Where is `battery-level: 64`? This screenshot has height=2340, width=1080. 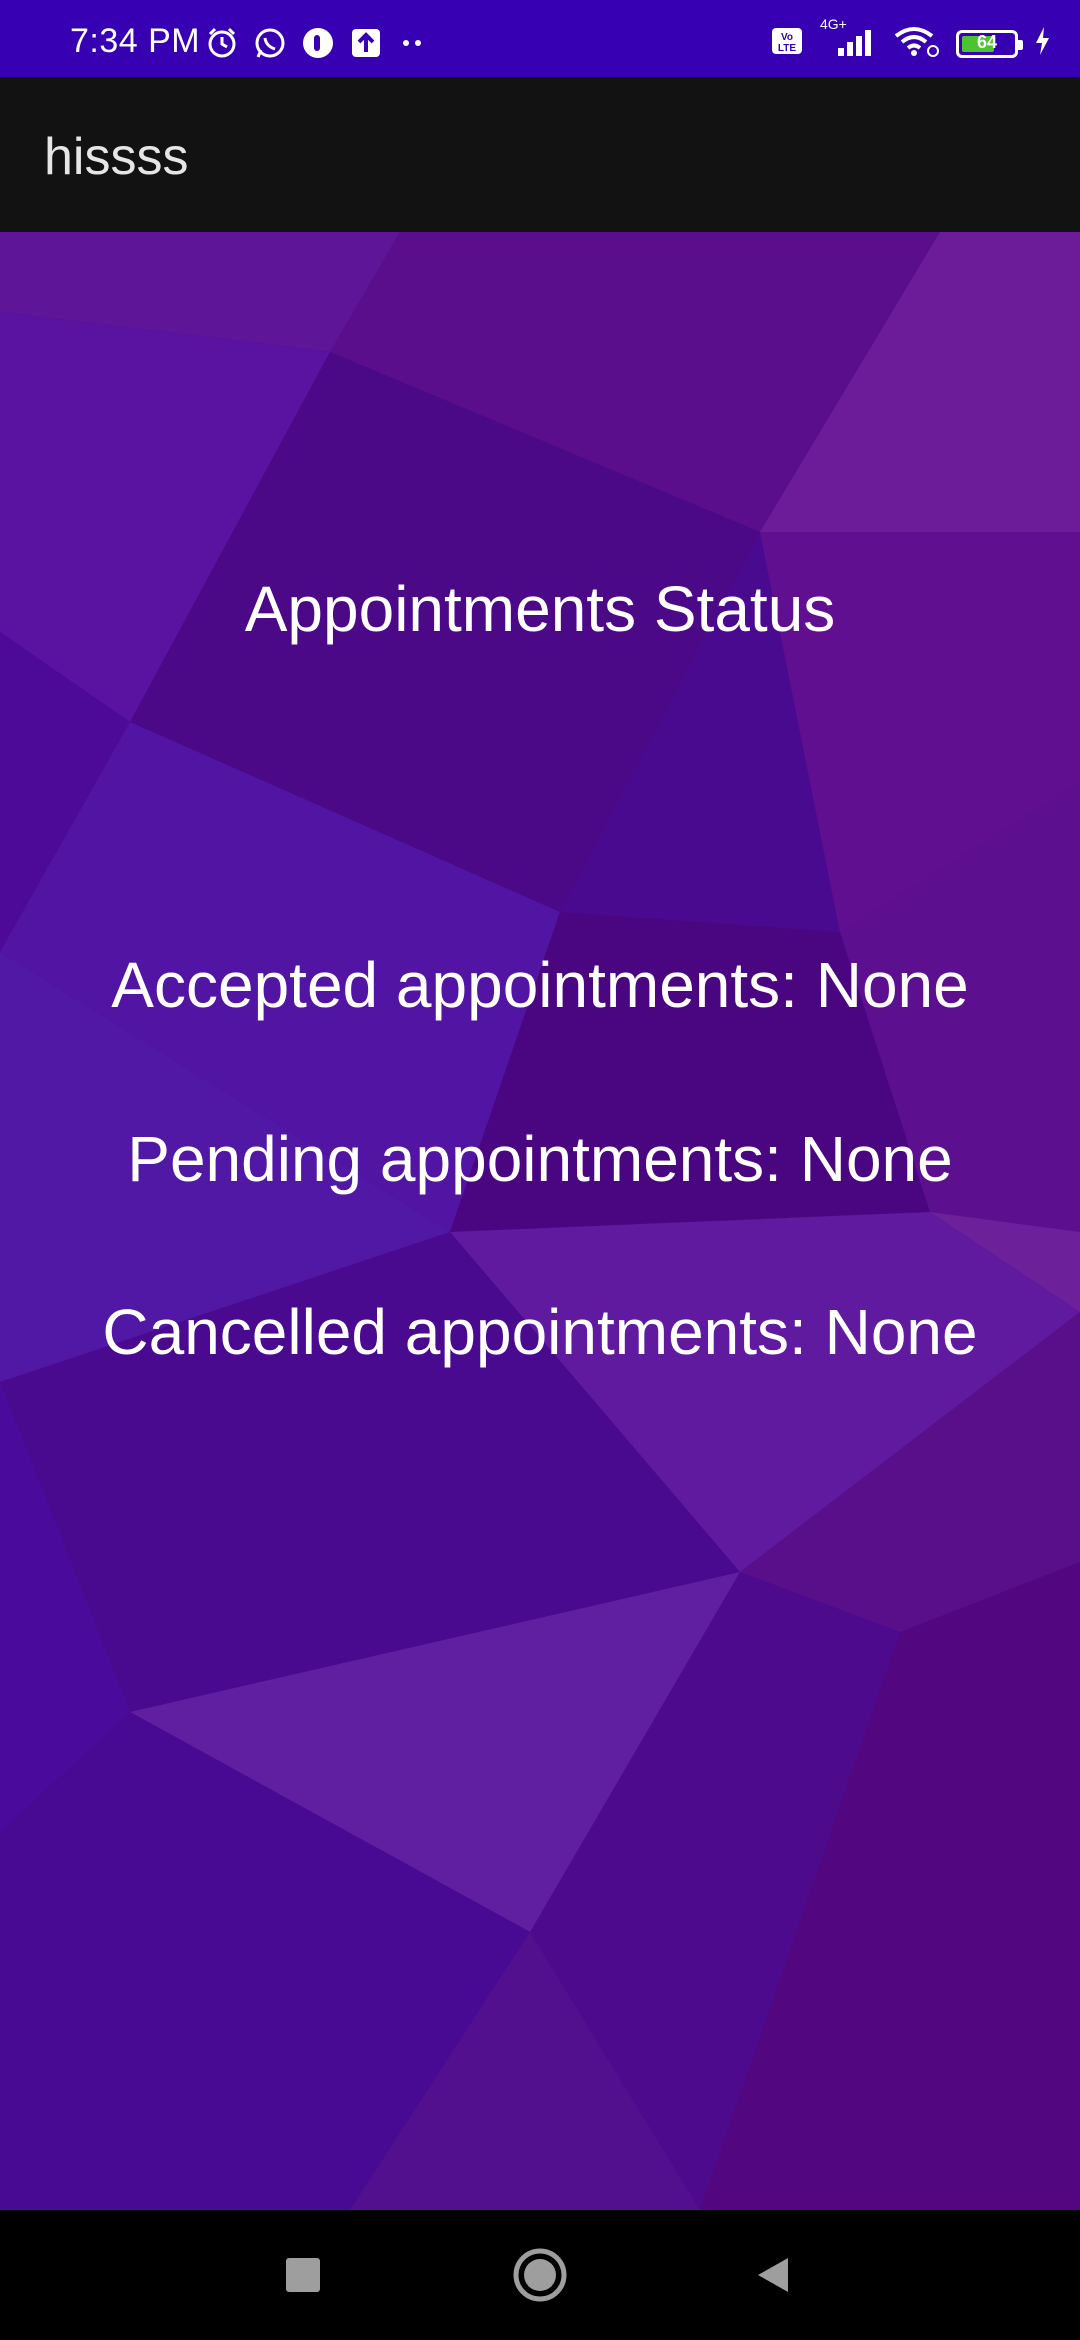
battery-level: 64 is located at coordinates (987, 41).